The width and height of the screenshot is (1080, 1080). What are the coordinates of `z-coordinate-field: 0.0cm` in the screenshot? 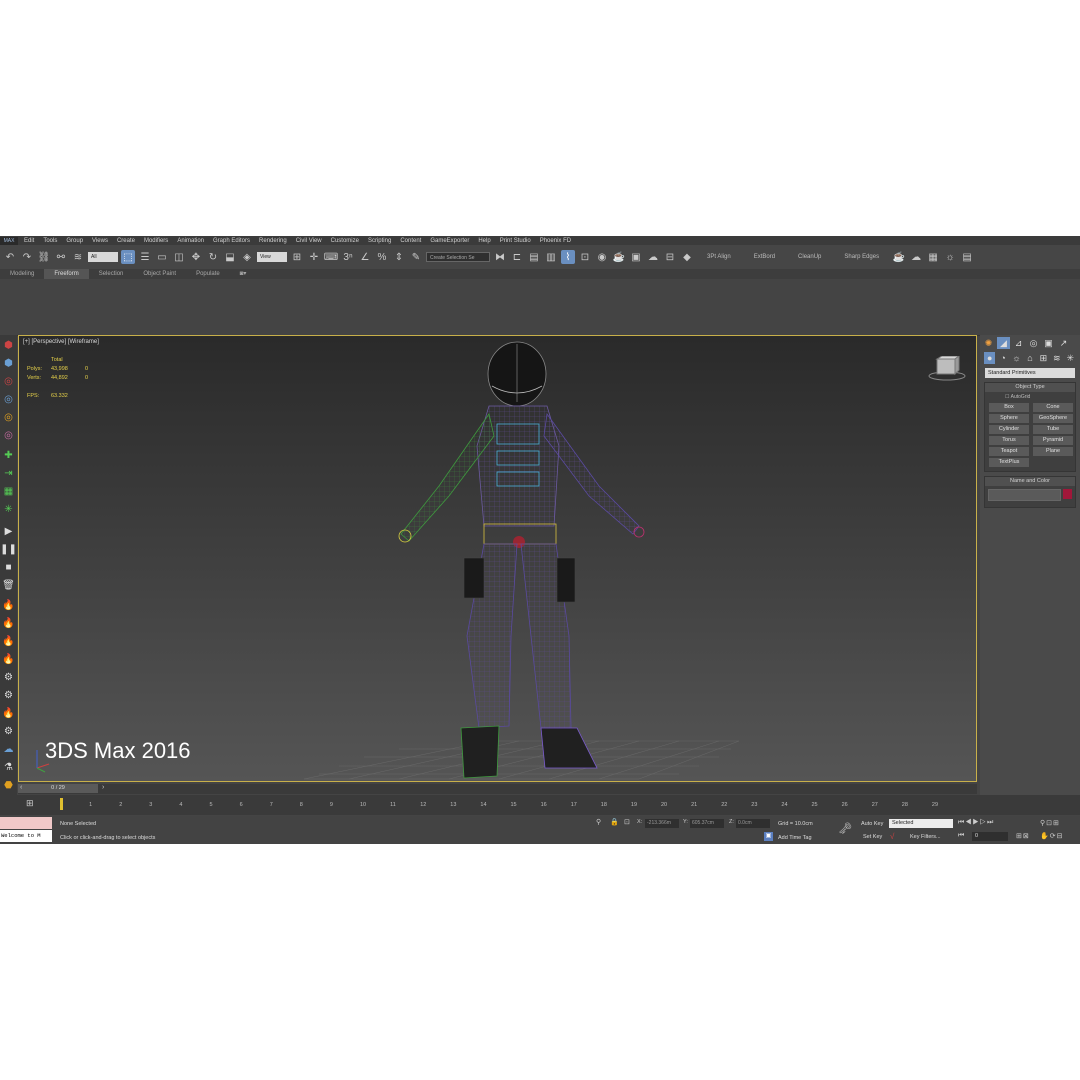 It's located at (753, 823).